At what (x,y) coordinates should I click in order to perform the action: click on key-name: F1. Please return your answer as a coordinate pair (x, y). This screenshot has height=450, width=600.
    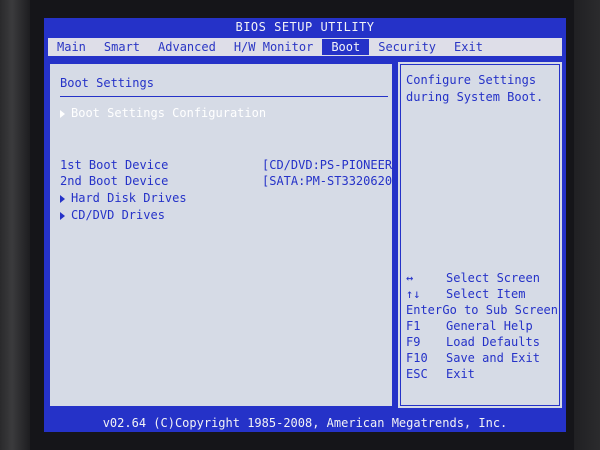
    Looking at the image, I should click on (413, 326).